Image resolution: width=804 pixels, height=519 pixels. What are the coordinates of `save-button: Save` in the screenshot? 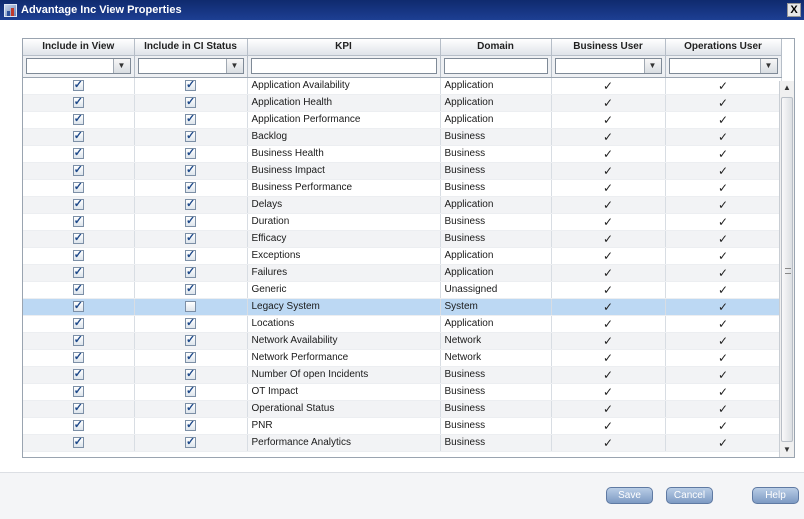 It's located at (629, 495).